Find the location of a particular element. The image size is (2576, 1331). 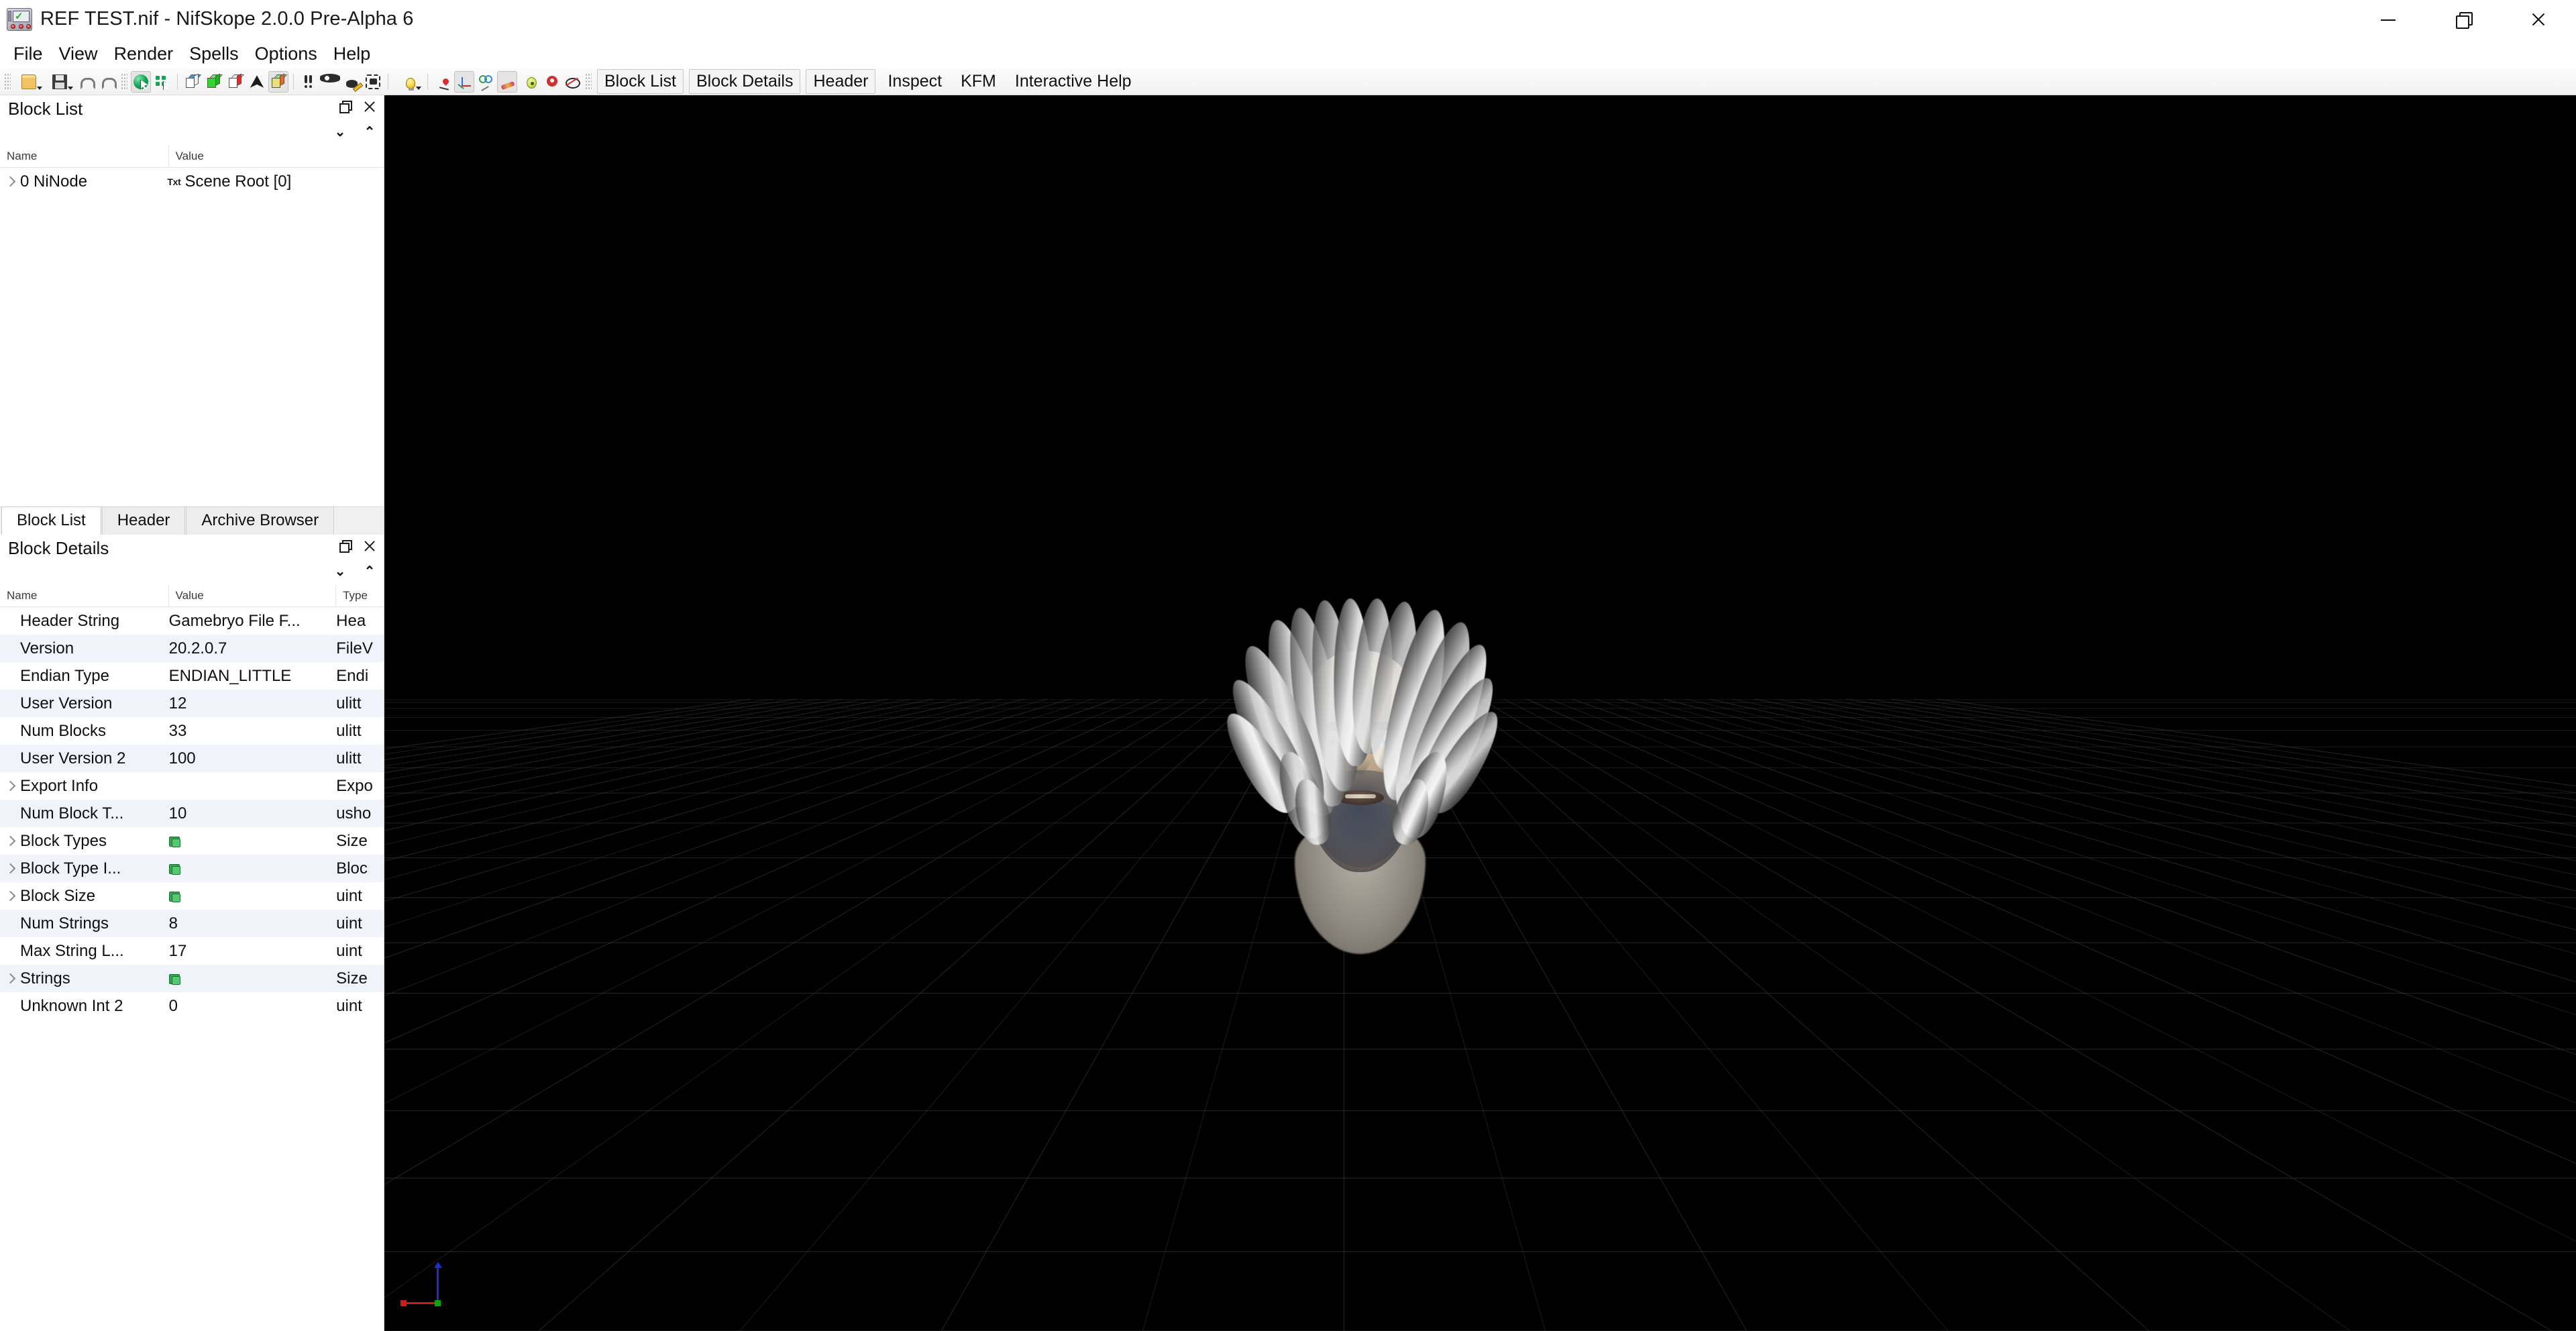

select-object-button is located at coordinates (141, 81).